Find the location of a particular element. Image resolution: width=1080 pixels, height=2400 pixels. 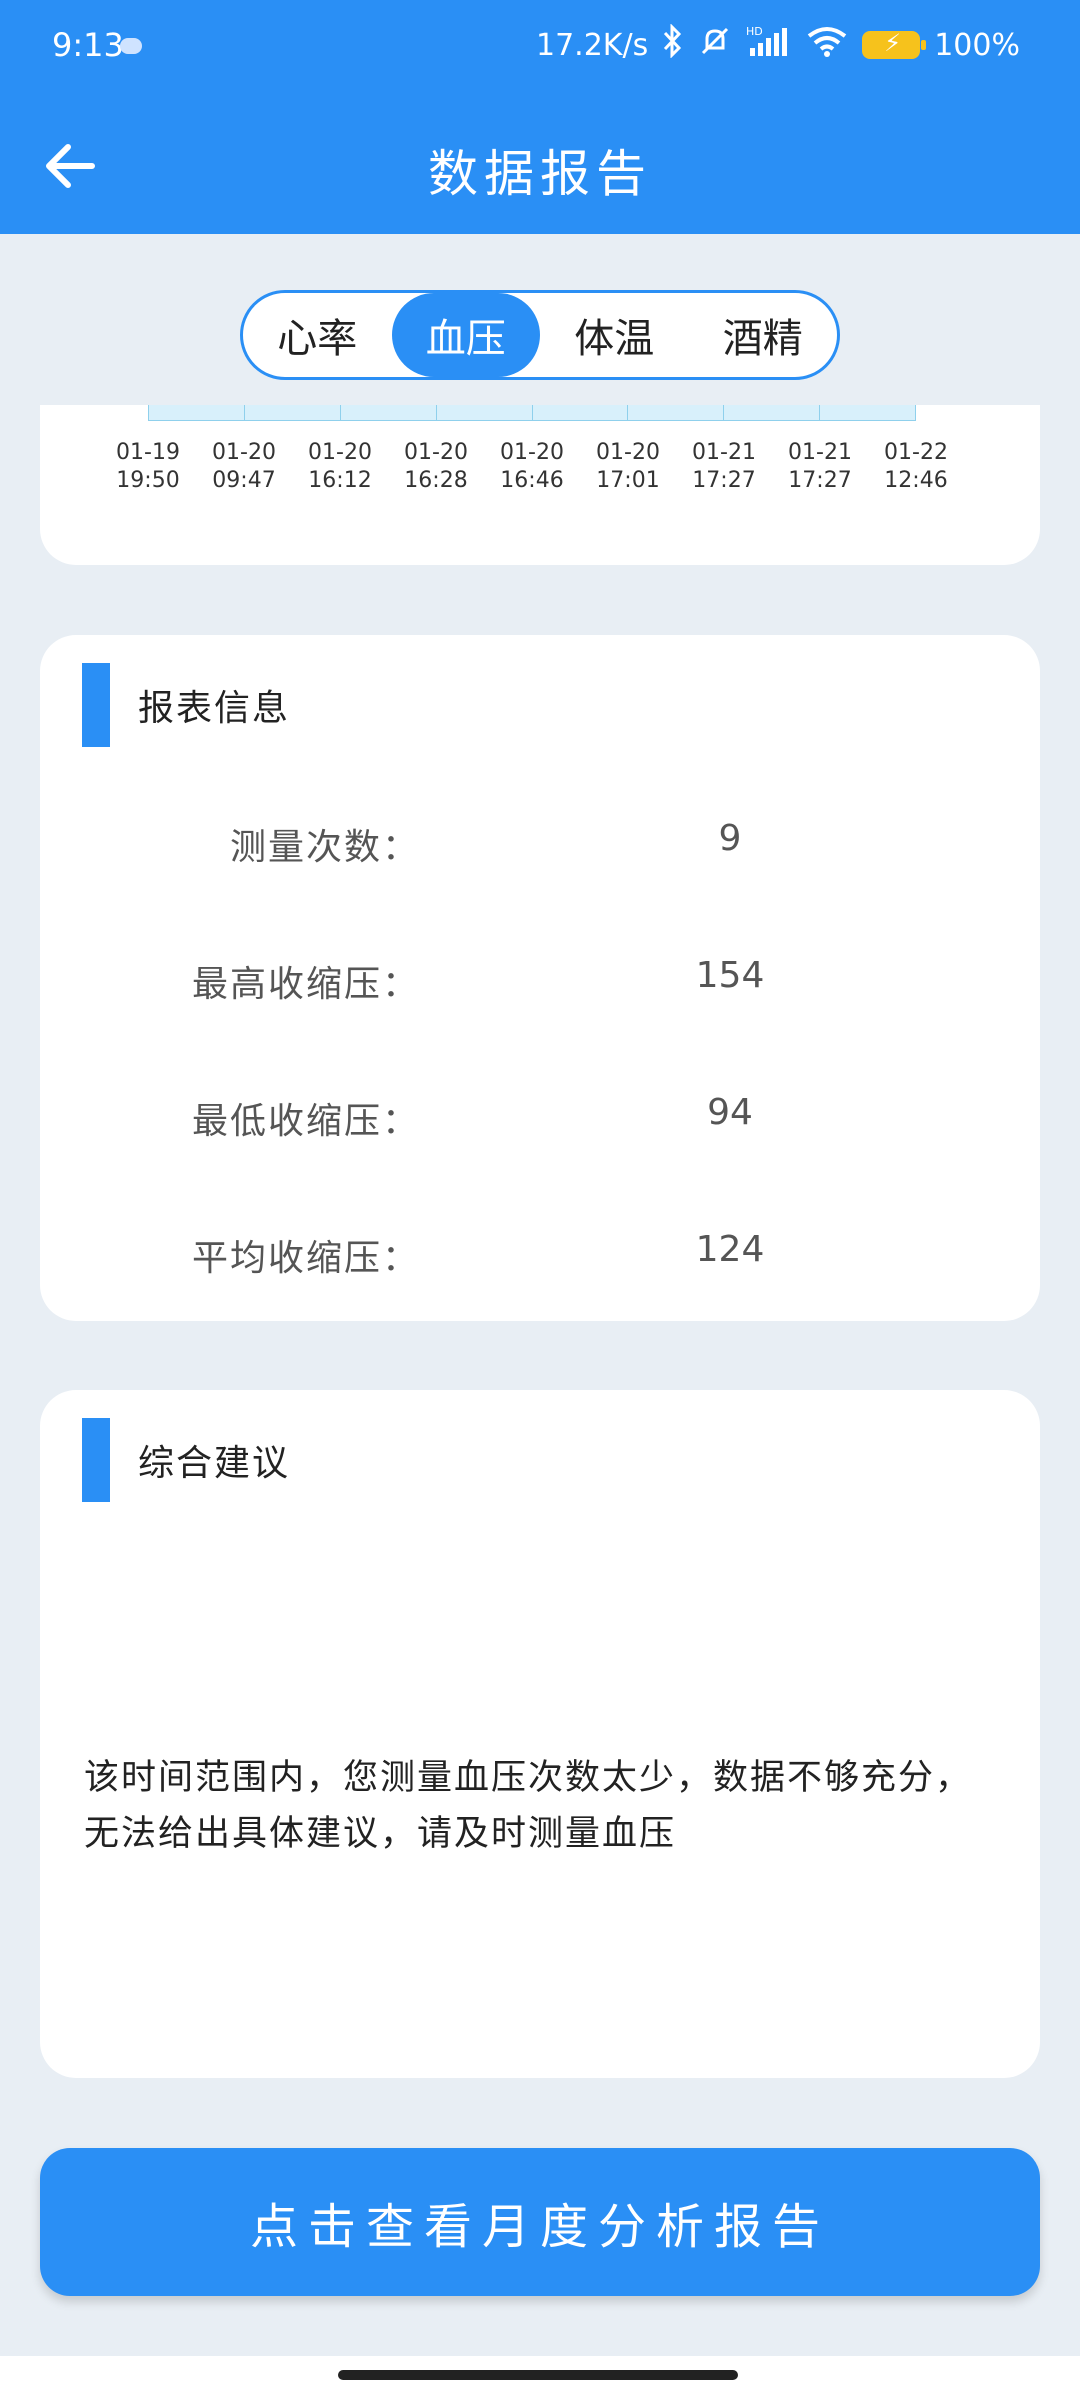

x-axis-label: 01-19 19:50 is located at coordinates (148, 466).